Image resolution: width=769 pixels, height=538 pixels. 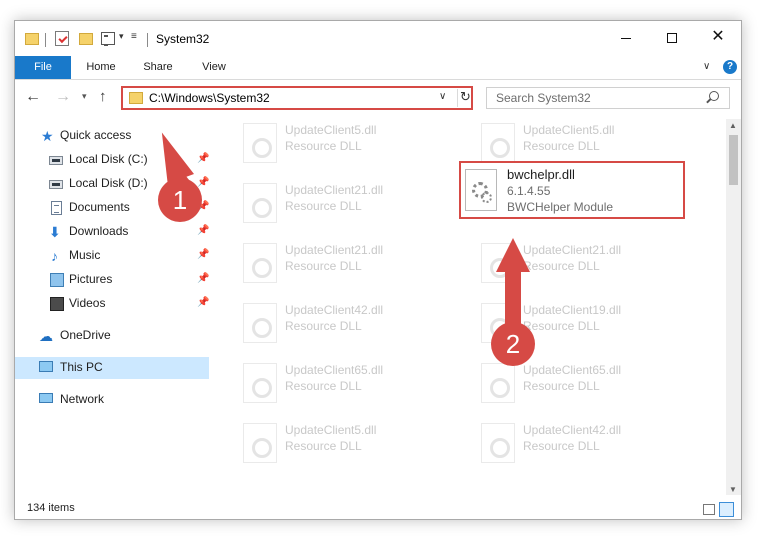 What do you see at coordinates (108, 159) in the screenshot?
I see `sidebar-item-label: Local Disk (C:)` at bounding box center [108, 159].